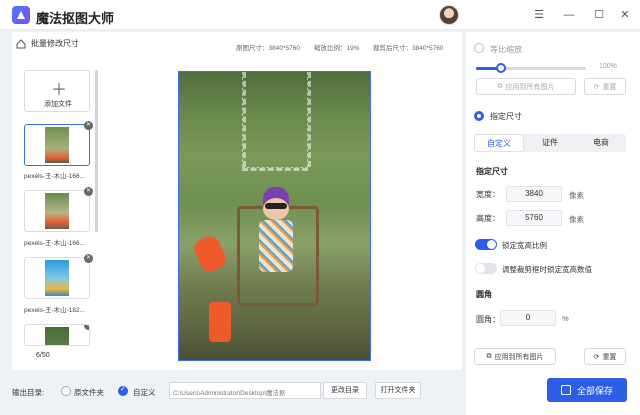  What do you see at coordinates (123, 390) in the screenshot?
I see `custom-folder-radio` at bounding box center [123, 390].